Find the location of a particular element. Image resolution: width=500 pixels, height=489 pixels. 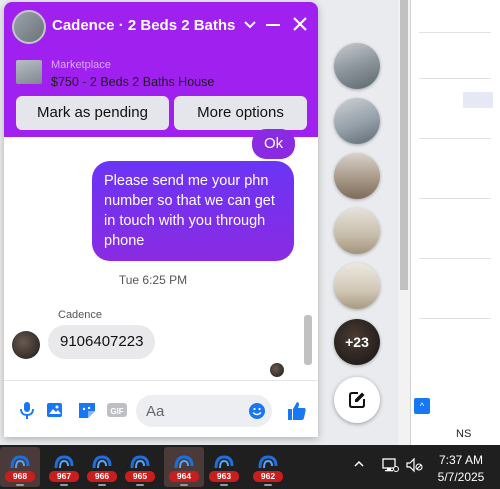

gif-icon: GIF is located at coordinates (117, 410).